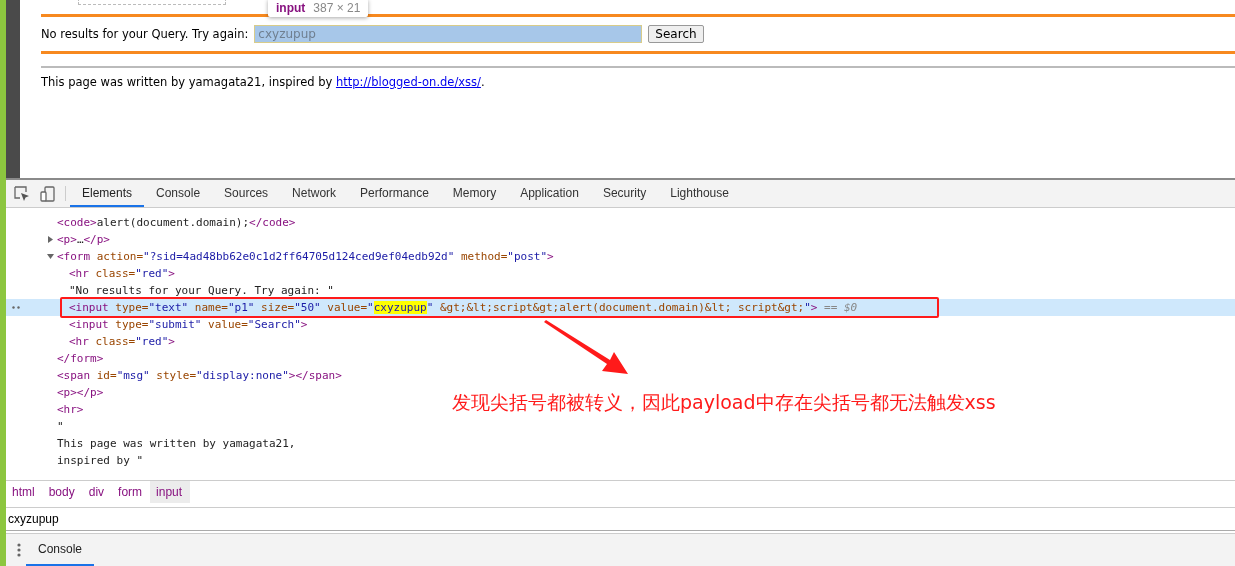  What do you see at coordinates (70, 409) in the screenshot?
I see `dom-node: <hr>` at bounding box center [70, 409].